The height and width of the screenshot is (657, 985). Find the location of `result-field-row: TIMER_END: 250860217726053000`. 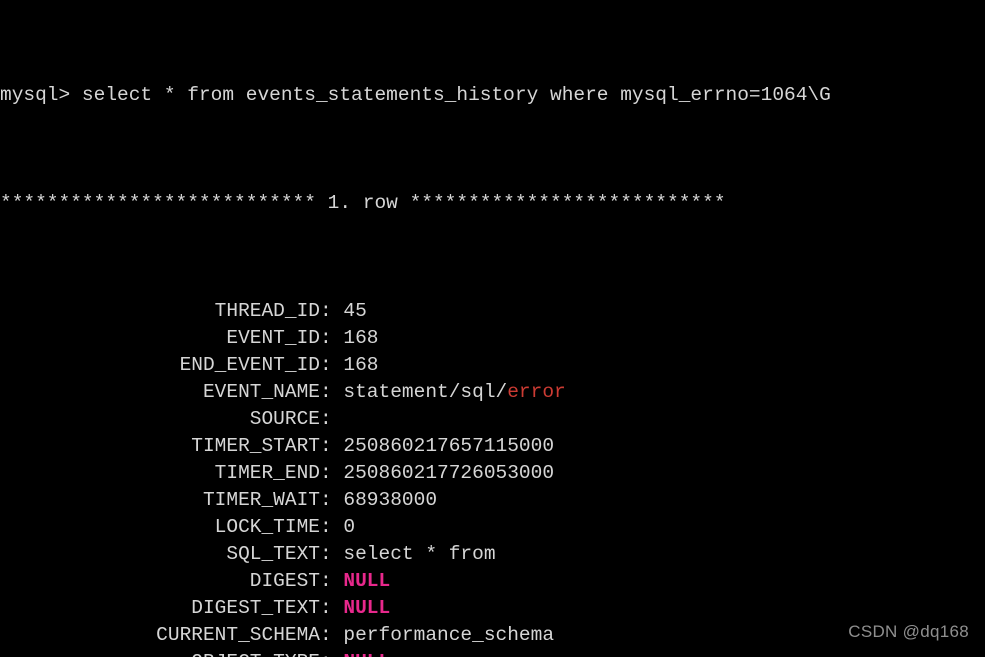

result-field-row: TIMER_END: 250860217726053000 is located at coordinates (492, 473).